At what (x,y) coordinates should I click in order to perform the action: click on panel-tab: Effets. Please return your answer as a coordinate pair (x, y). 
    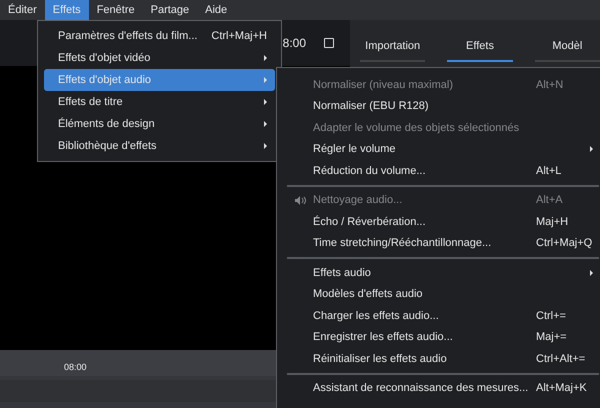
    Looking at the image, I should click on (480, 48).